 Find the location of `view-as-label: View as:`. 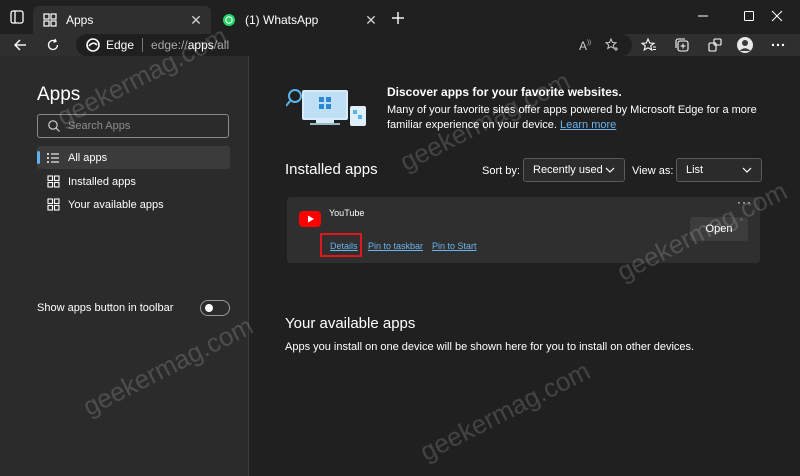

view-as-label: View as: is located at coordinates (653, 171).